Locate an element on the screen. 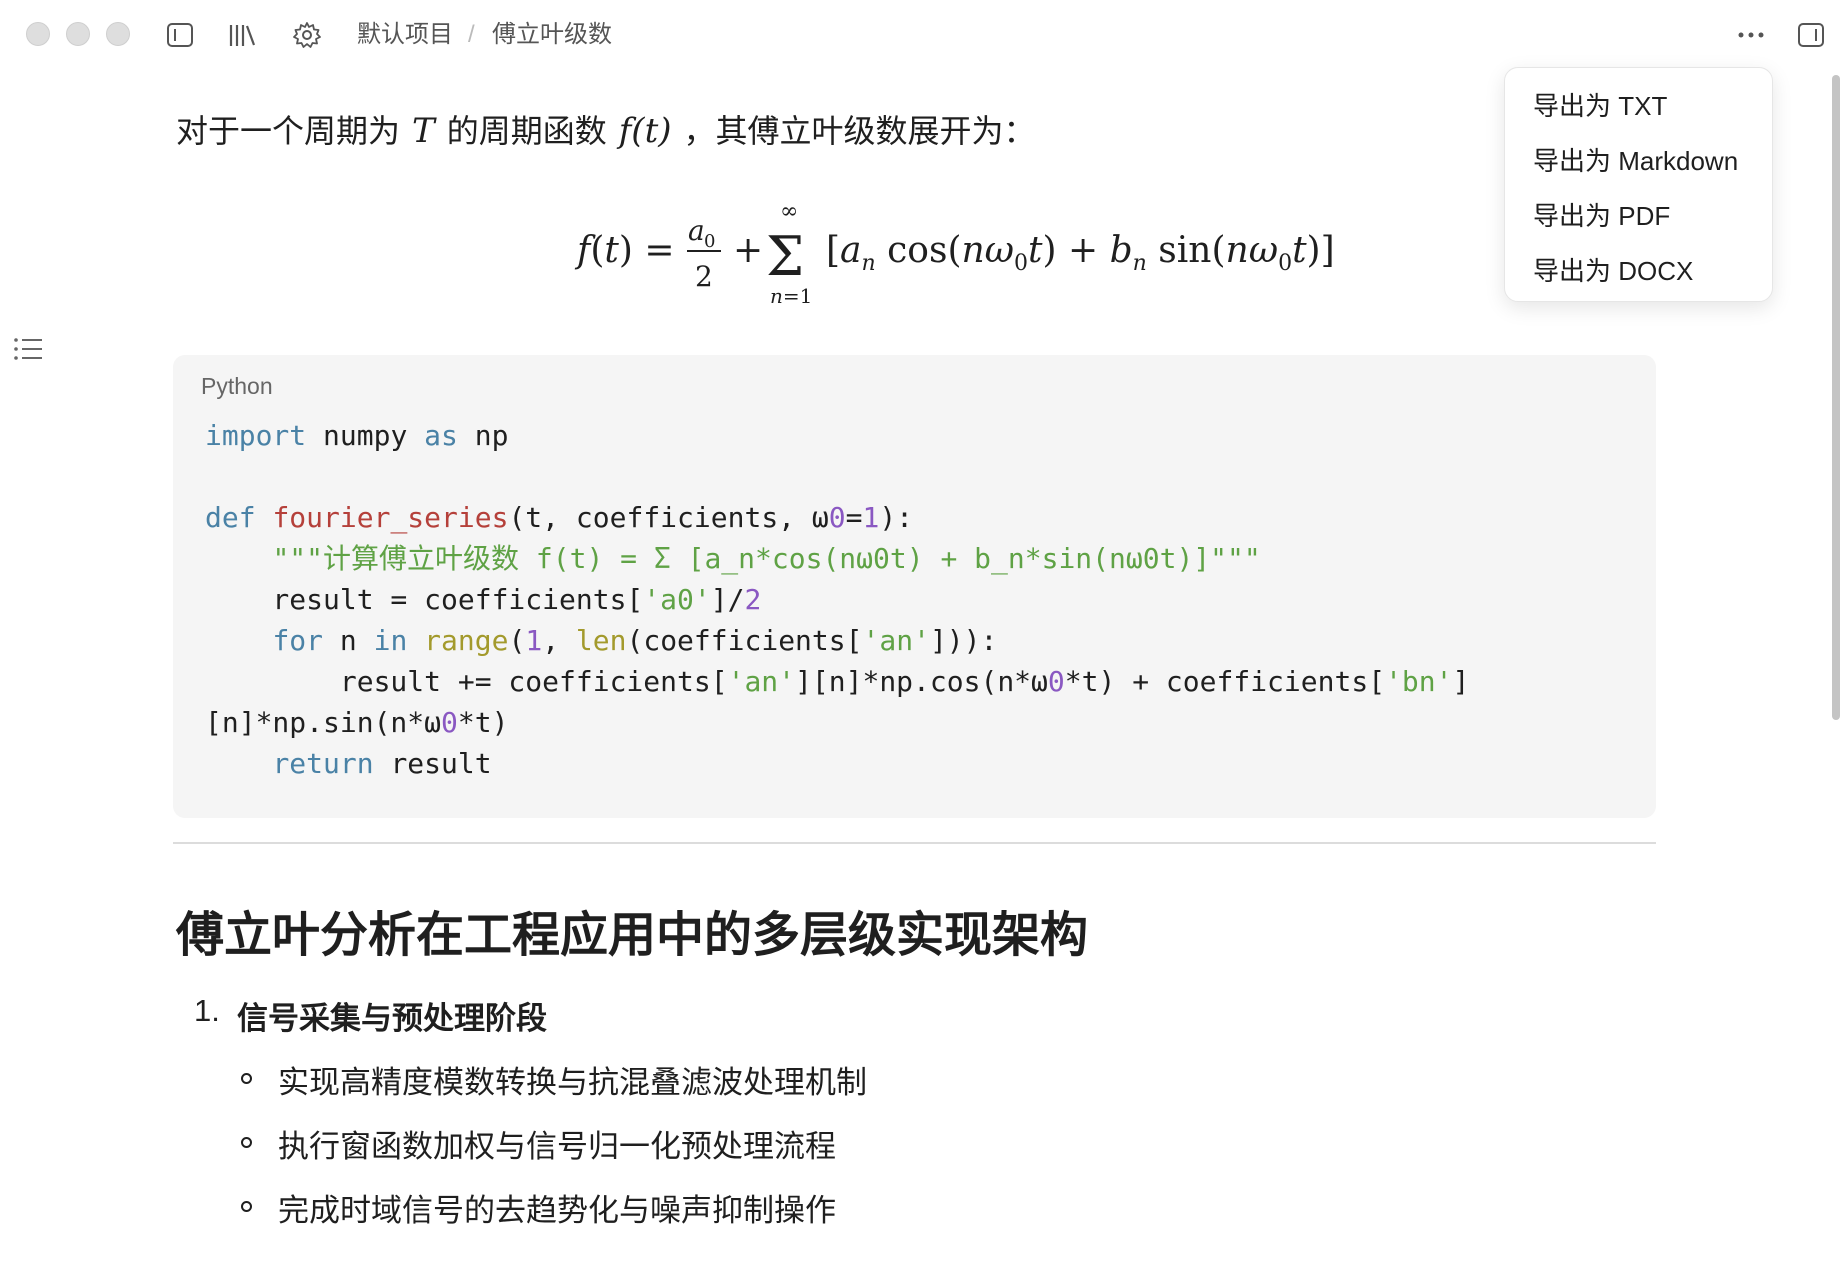  list-item: 执行窗函数加权与信号归一化预处理流程 is located at coordinates (557, 1146).